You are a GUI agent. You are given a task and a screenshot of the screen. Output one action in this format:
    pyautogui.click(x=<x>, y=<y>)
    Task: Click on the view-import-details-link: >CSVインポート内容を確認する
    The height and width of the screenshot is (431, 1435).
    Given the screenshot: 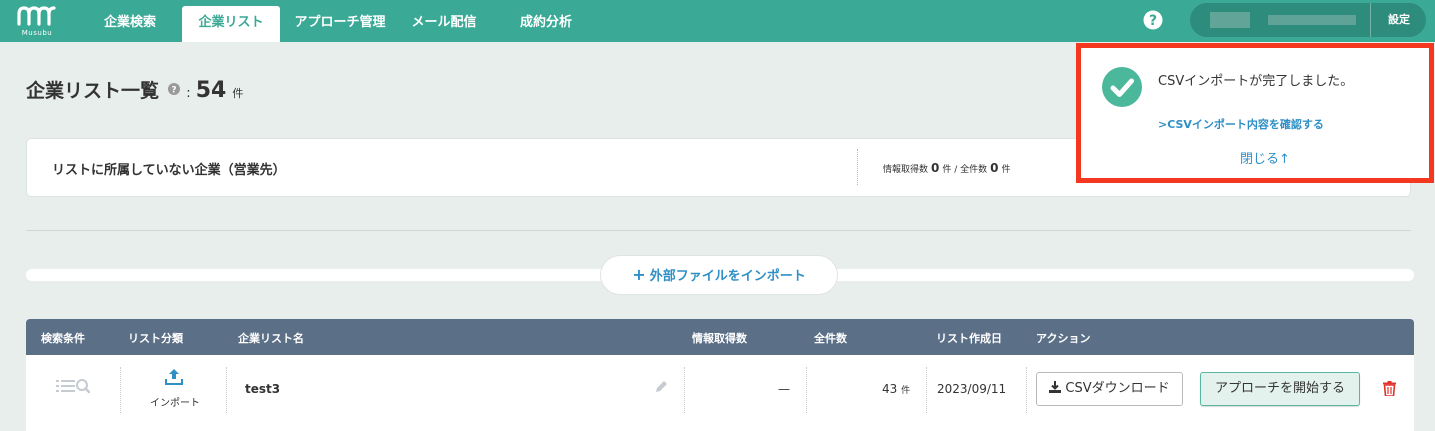 What is the action you would take?
    pyautogui.click(x=1241, y=124)
    